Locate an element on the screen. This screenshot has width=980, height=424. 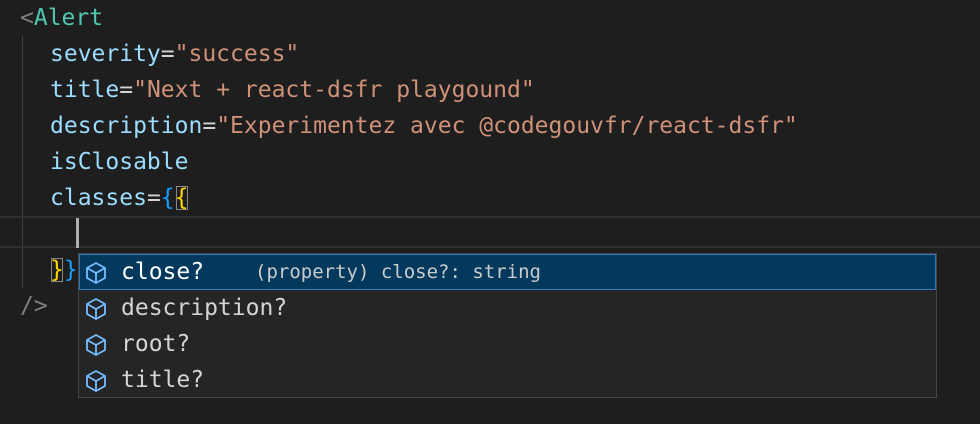
suggest-item-label: description? is located at coordinates (204, 308).